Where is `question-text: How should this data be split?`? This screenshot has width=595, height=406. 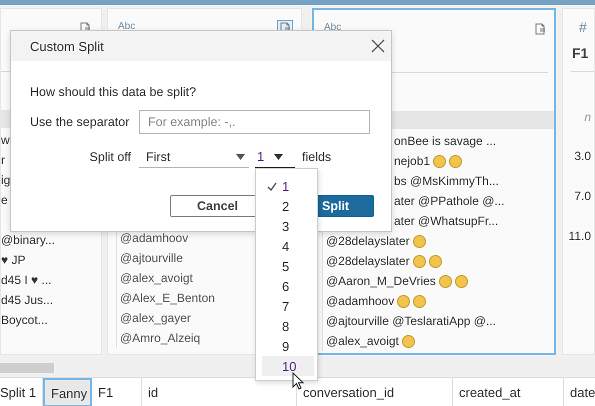
question-text: How should this data be split? is located at coordinates (114, 92).